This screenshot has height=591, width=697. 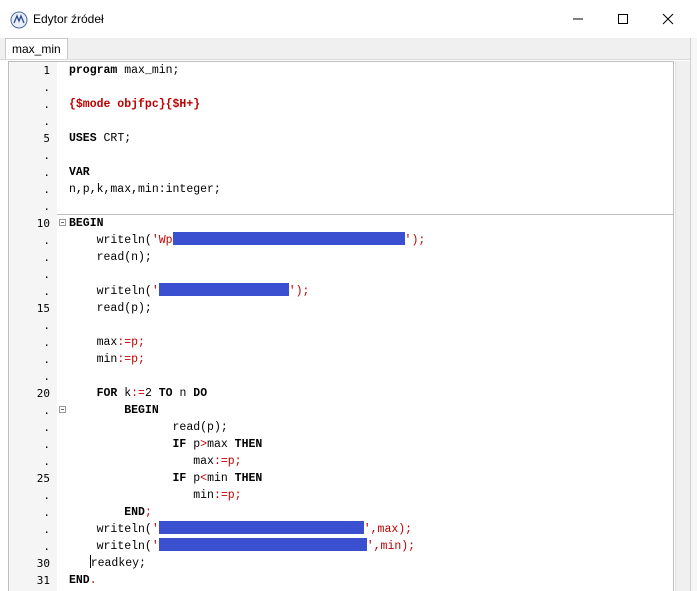 What do you see at coordinates (693, 314) in the screenshot?
I see `right-panel-edge` at bounding box center [693, 314].